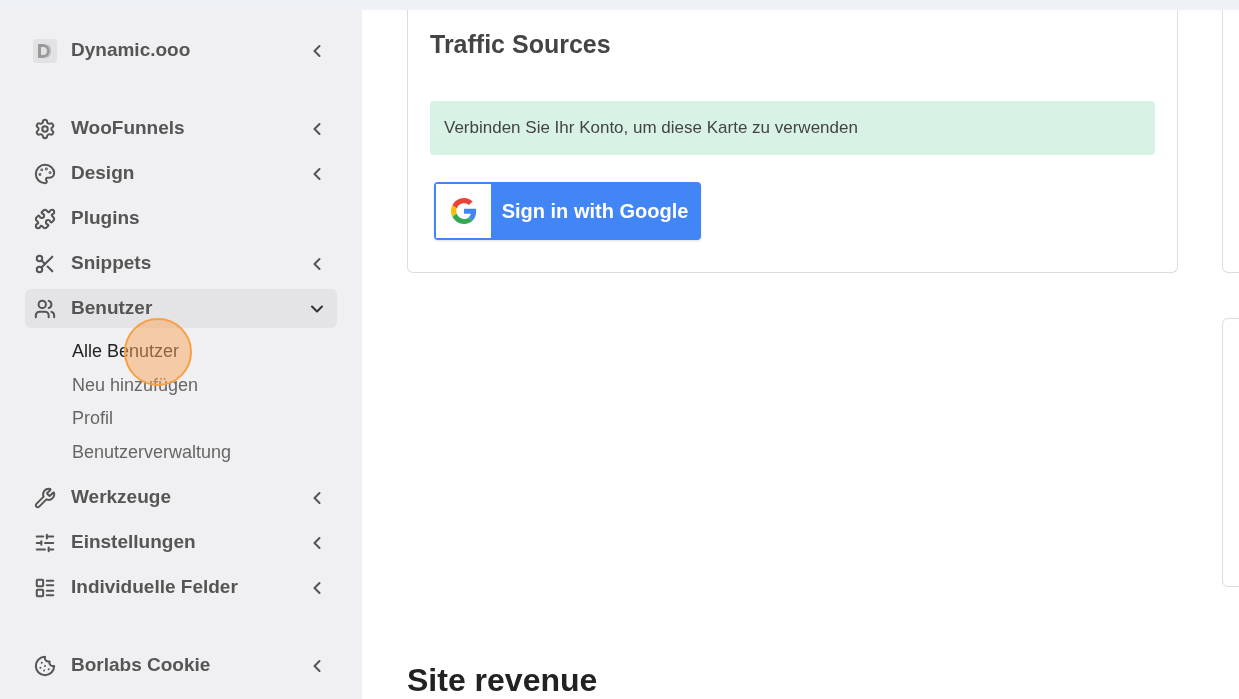 The height and width of the screenshot is (699, 1239). I want to click on sidebar-item: Einstellungen, so click(181, 542).